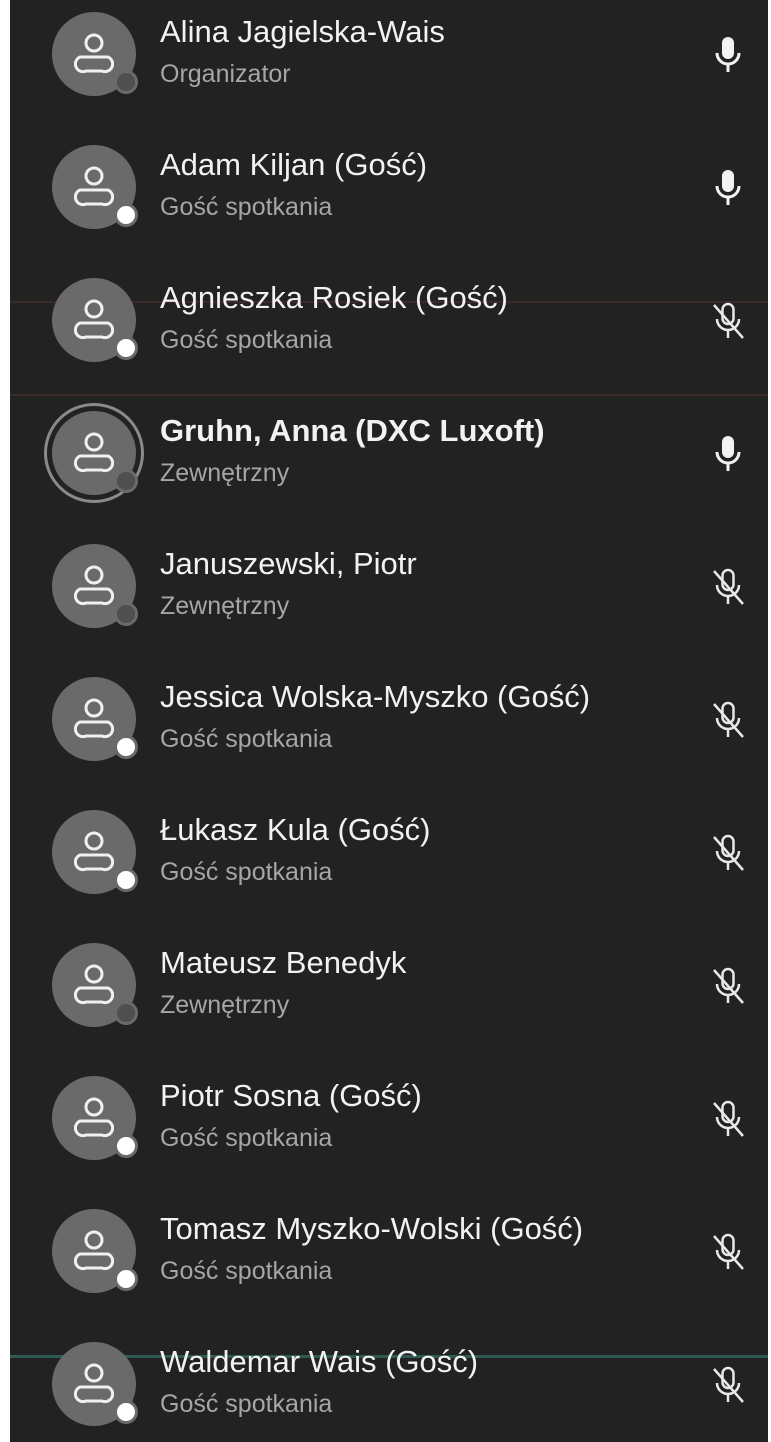 The image size is (771, 1442). What do you see at coordinates (352, 430) in the screenshot?
I see `participant-name: Gruhn, Anna (DXC Luxoft)` at bounding box center [352, 430].